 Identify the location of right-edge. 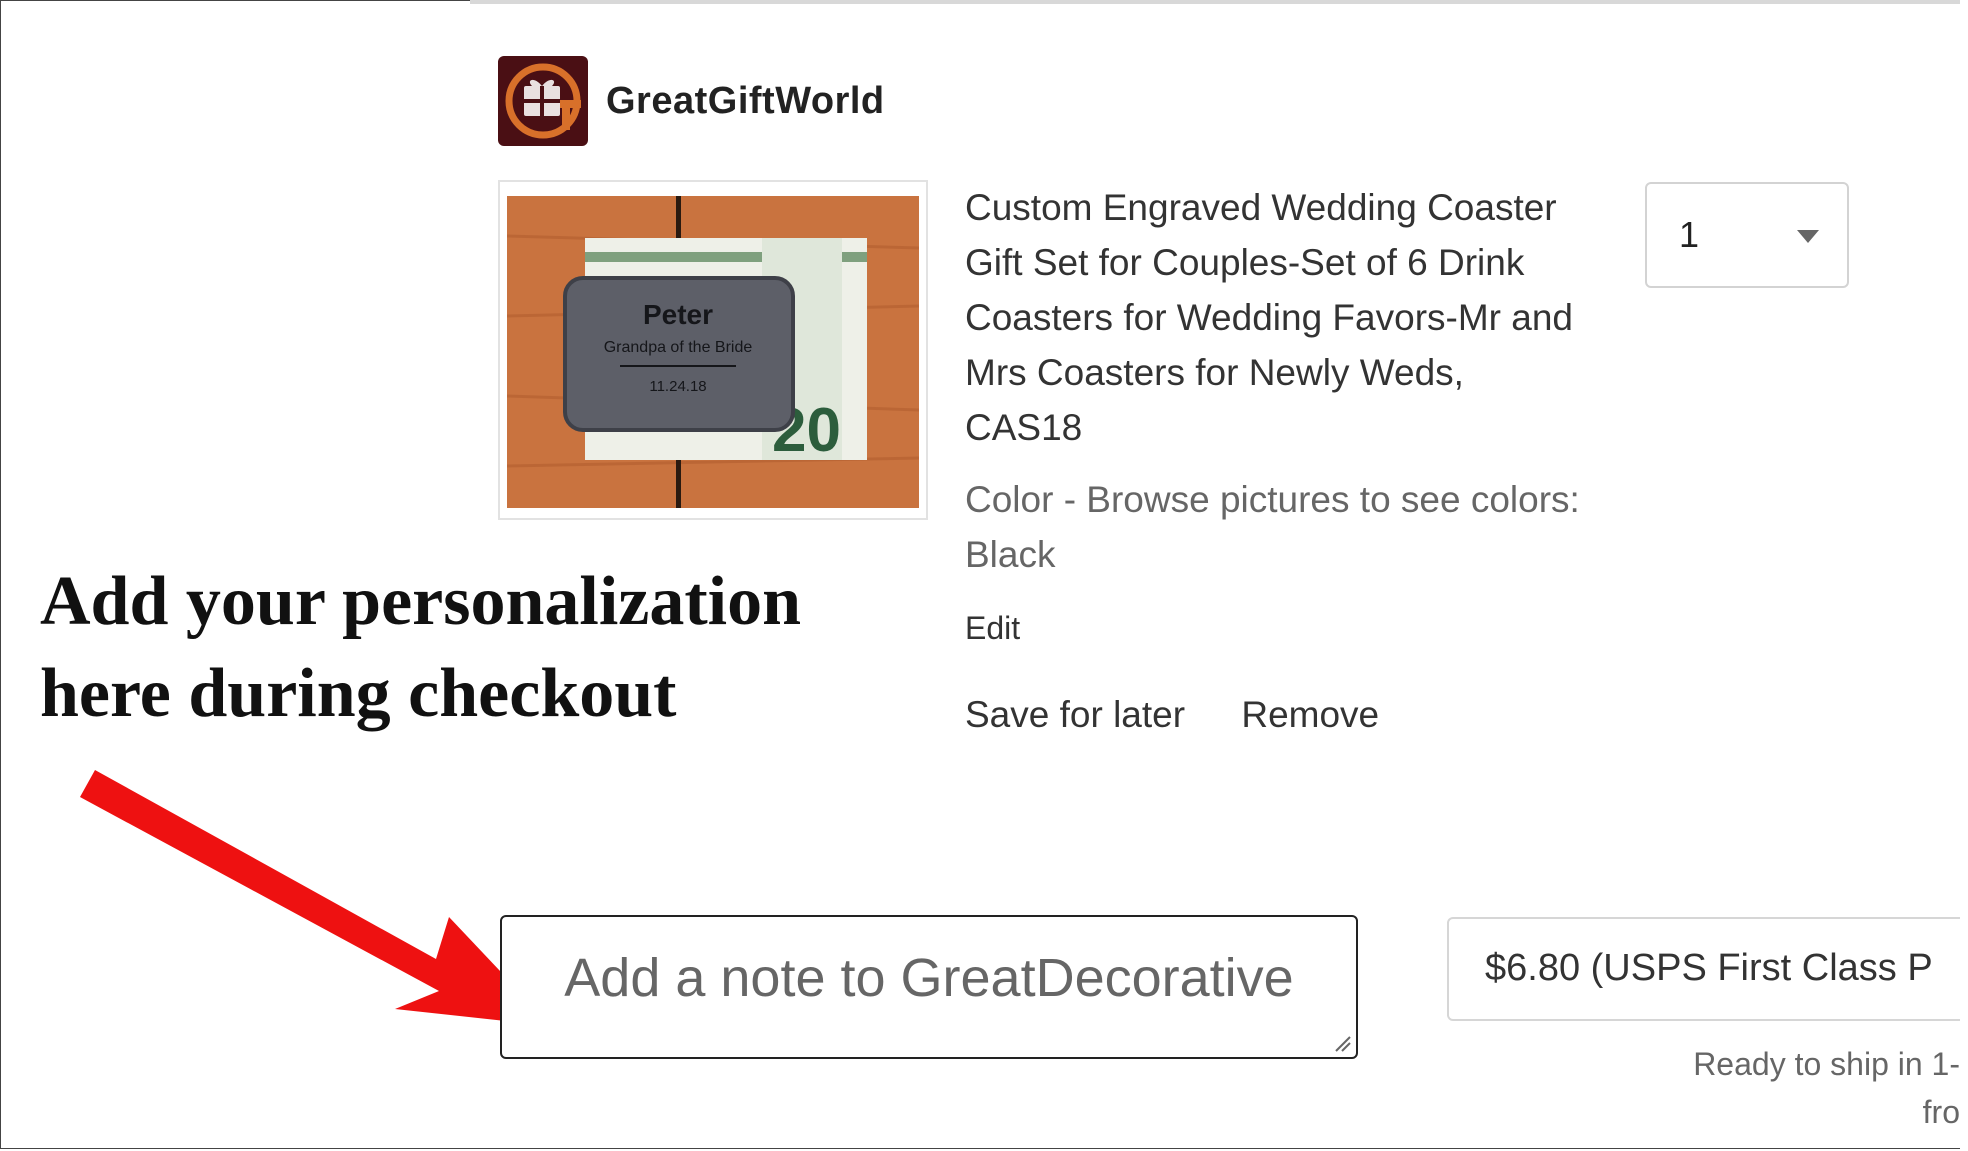
(1964, 575).